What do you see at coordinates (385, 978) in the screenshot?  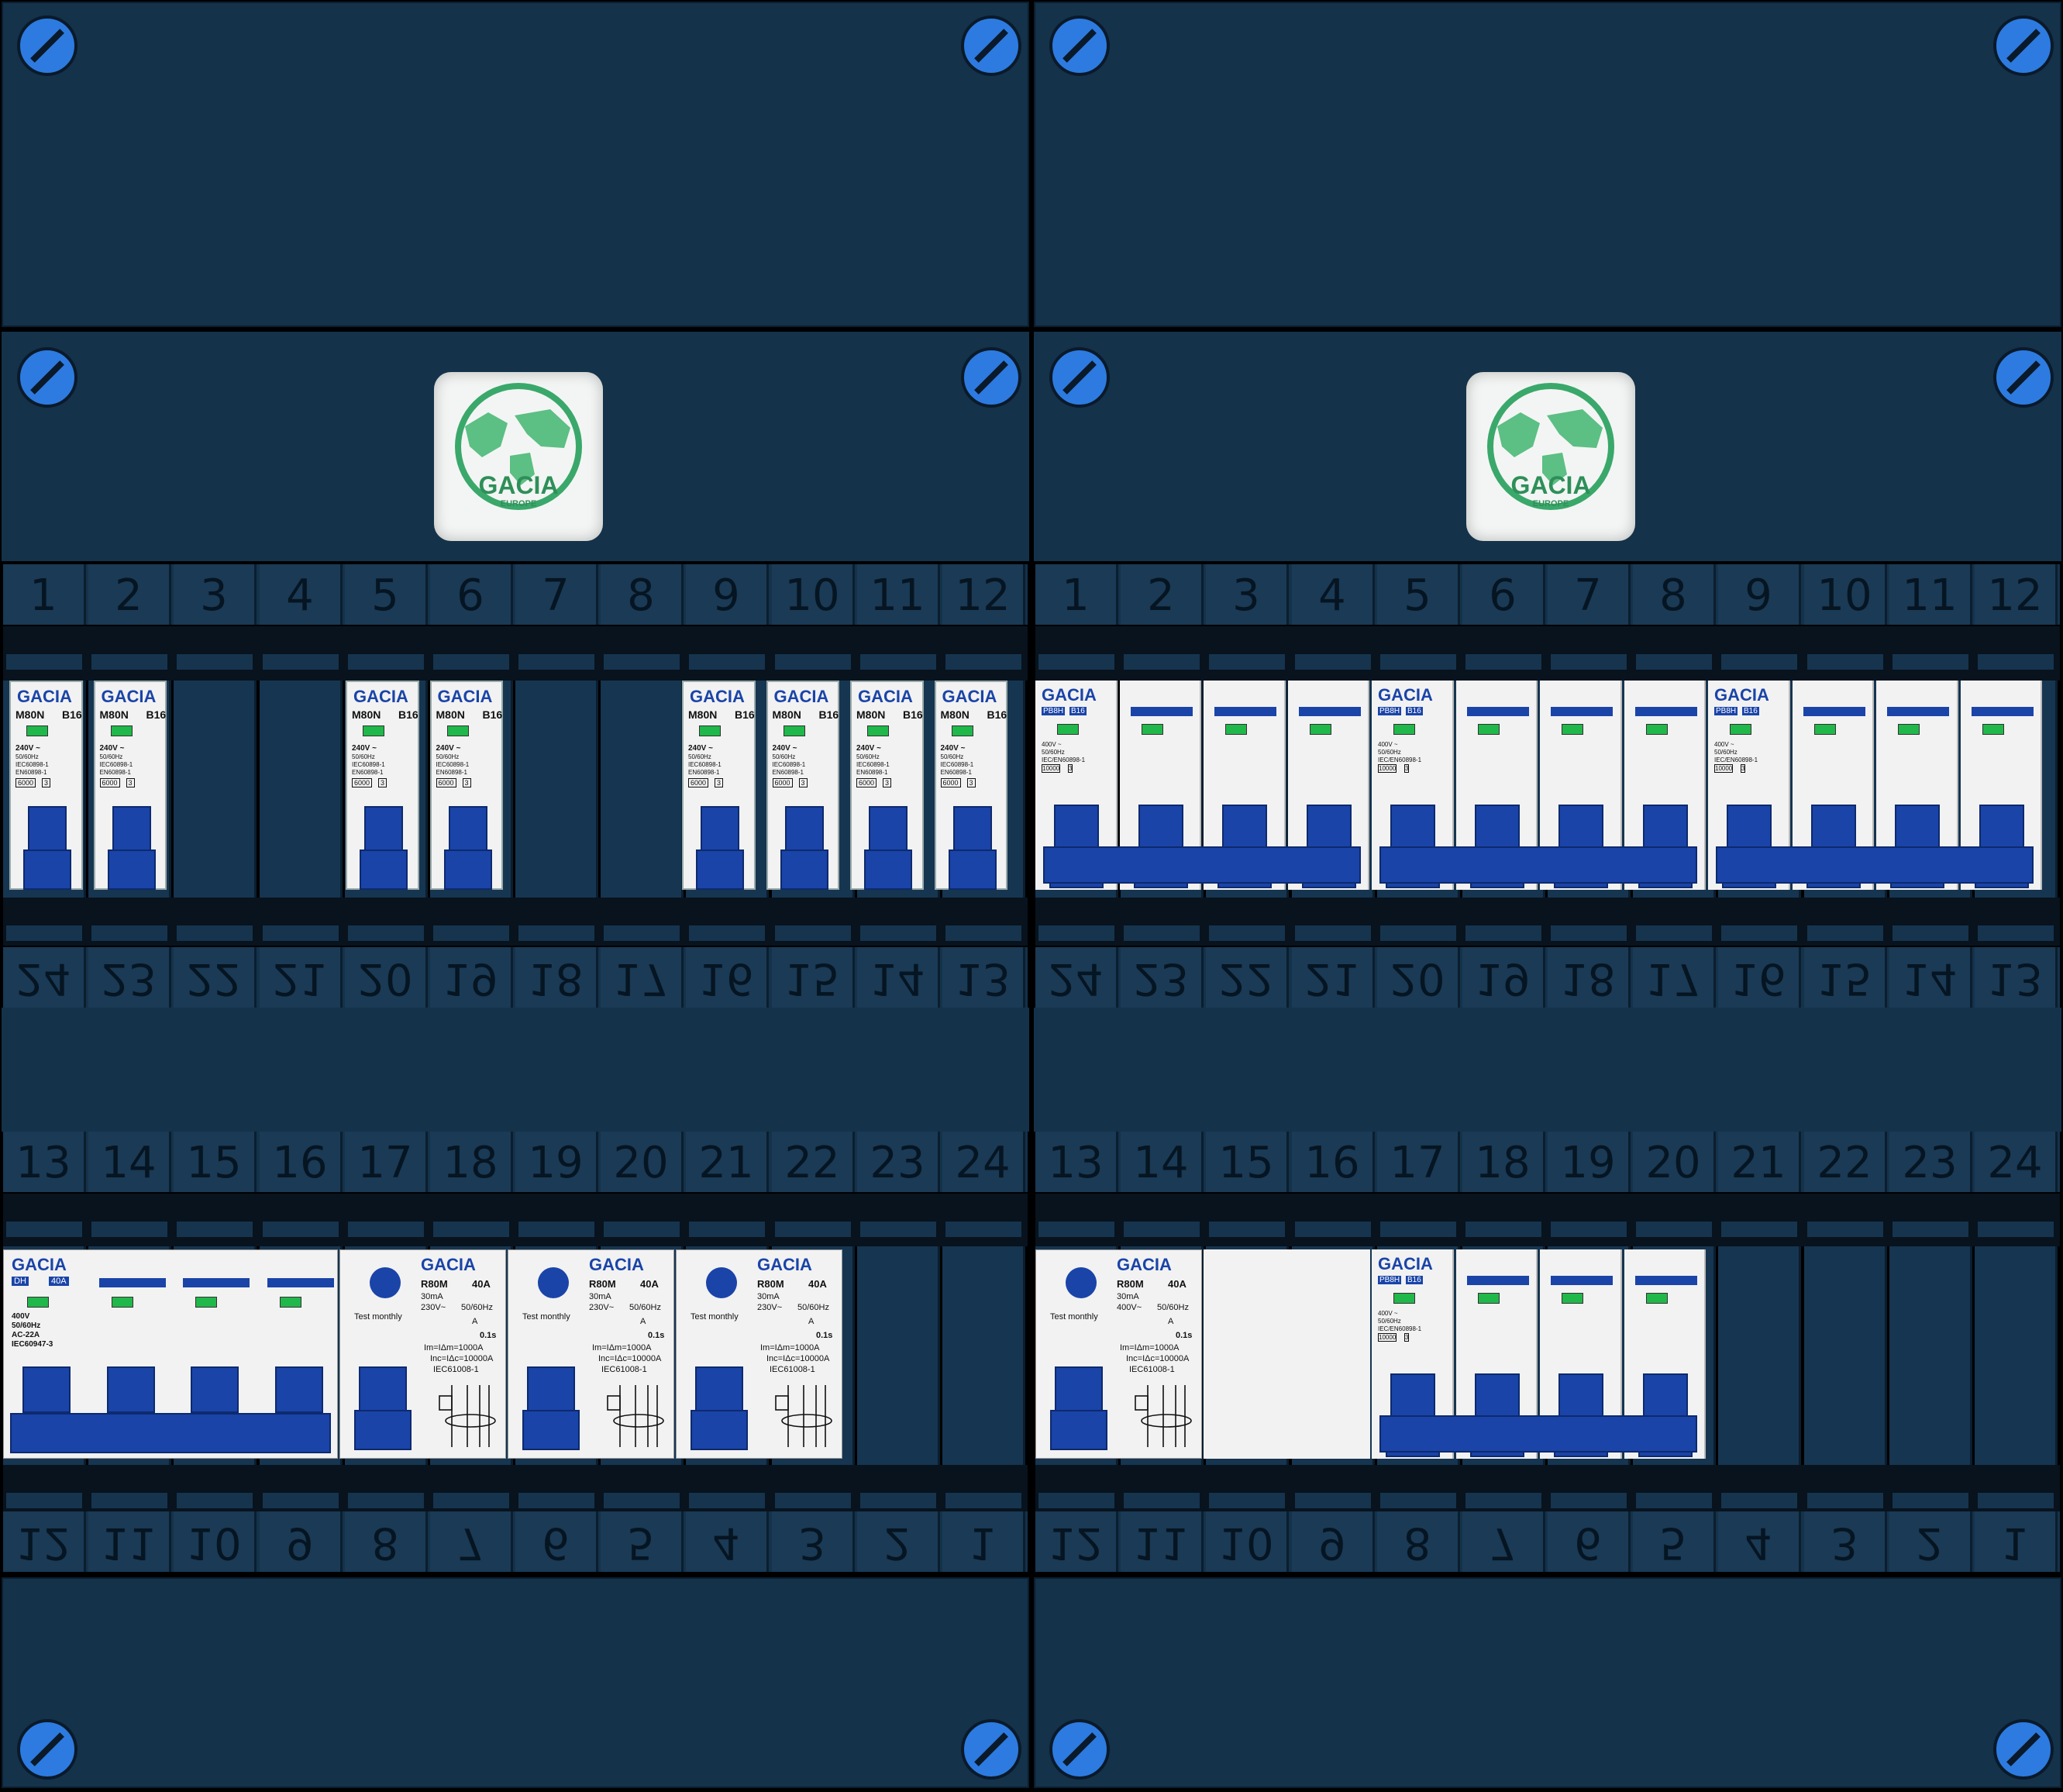 I see `position-number: 20` at bounding box center [385, 978].